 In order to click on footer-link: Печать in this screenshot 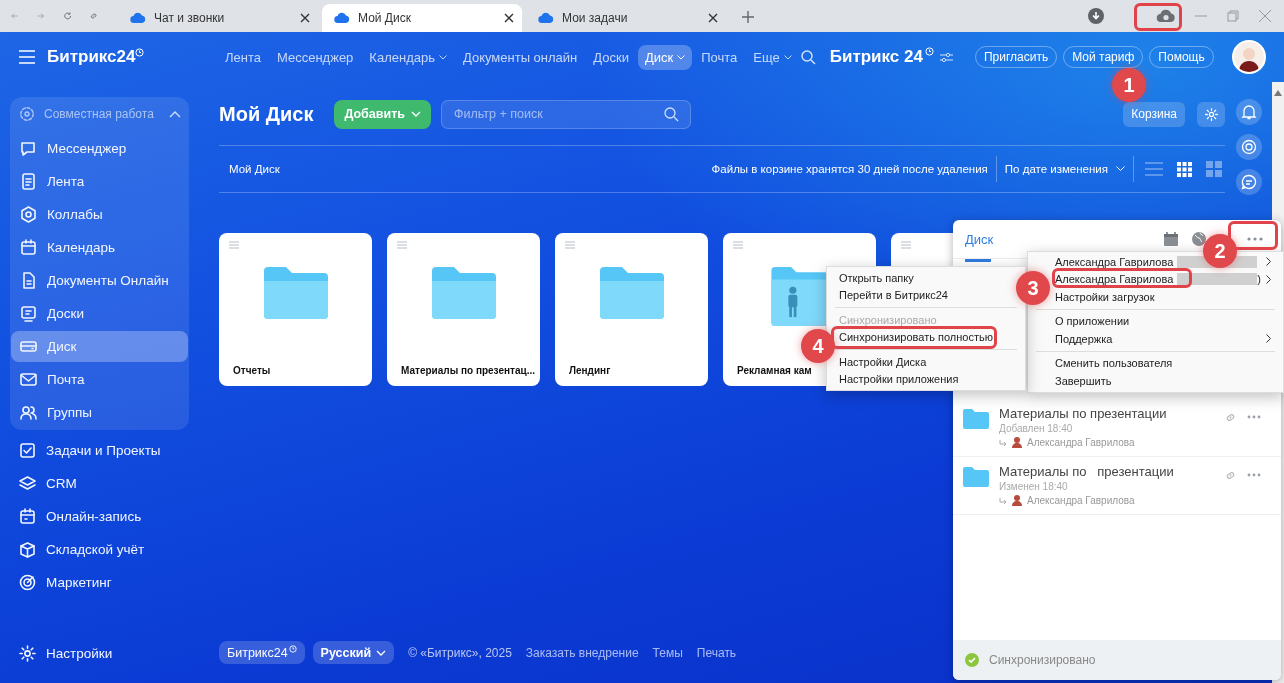, I will do `click(716, 652)`.